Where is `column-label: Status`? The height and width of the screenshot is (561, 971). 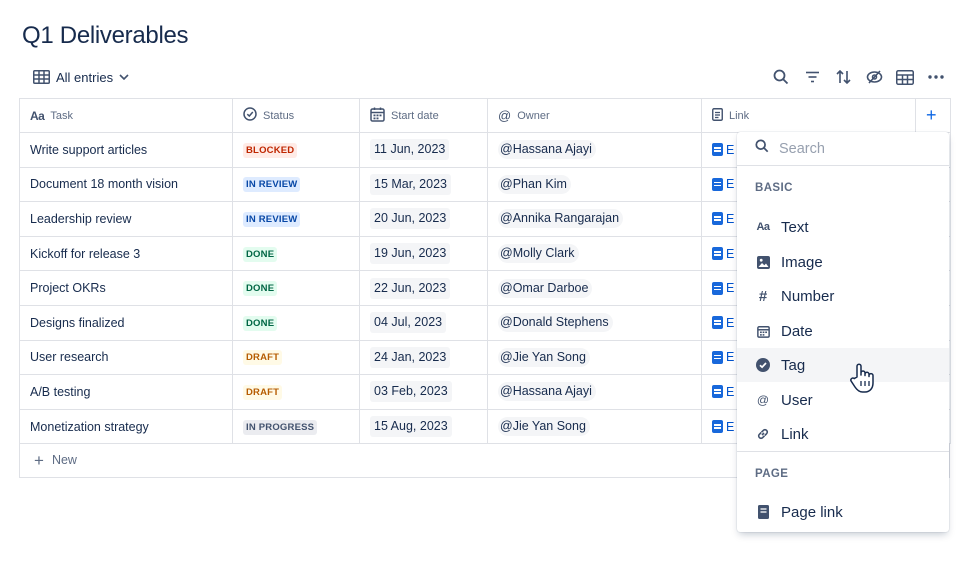
column-label: Status is located at coordinates (279, 115).